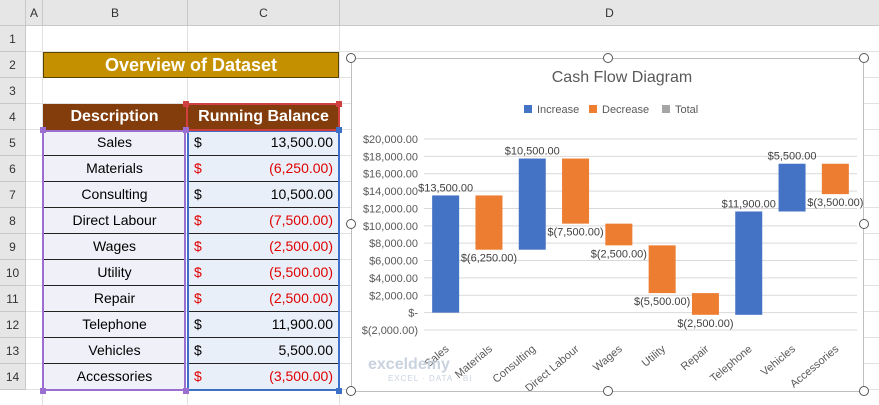 This screenshot has width=879, height=405. I want to click on column-header-b: B, so click(115, 13).